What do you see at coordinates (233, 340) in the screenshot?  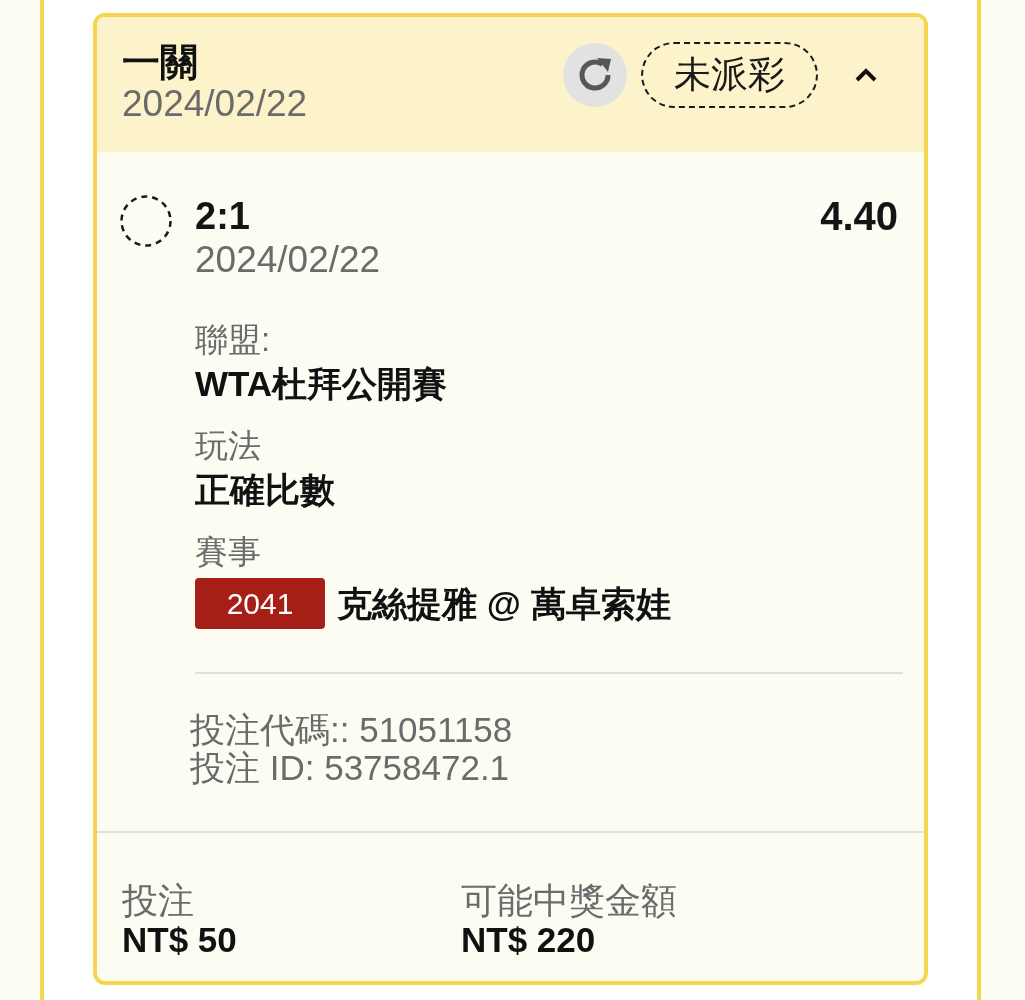 I see `league-label: 聯盟:` at bounding box center [233, 340].